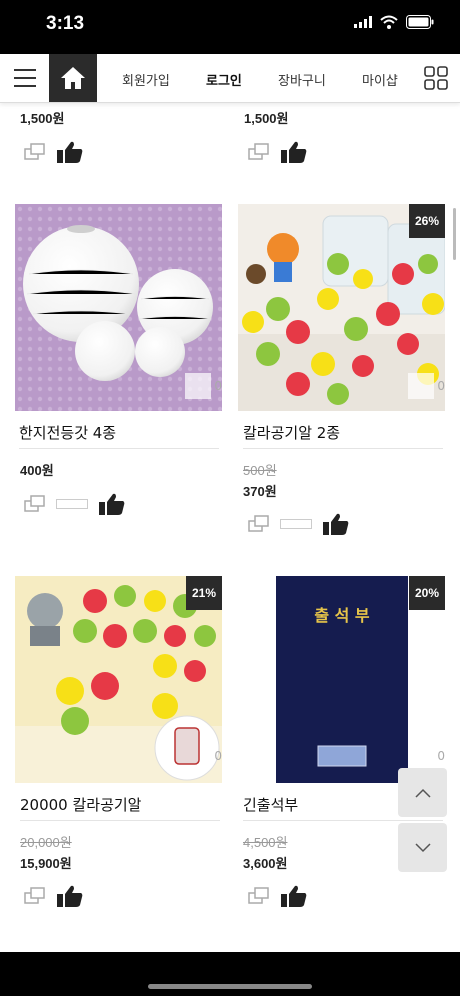 This screenshot has height=996, width=460. I want to click on battery-icon, so click(420, 22).